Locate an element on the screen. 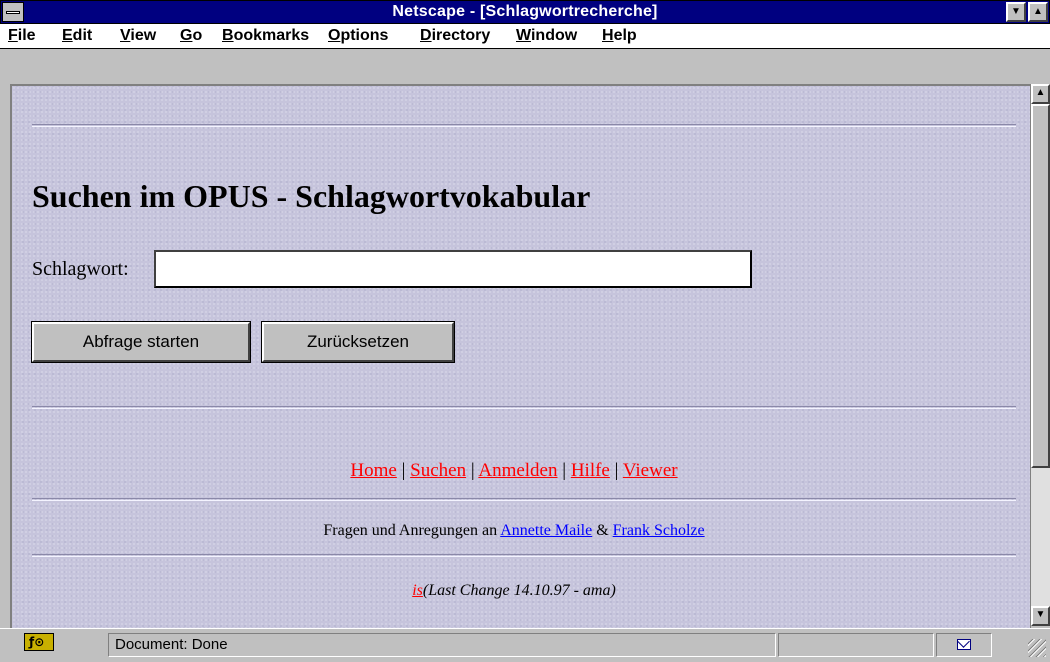  menu-view: View is located at coordinates (138, 36).